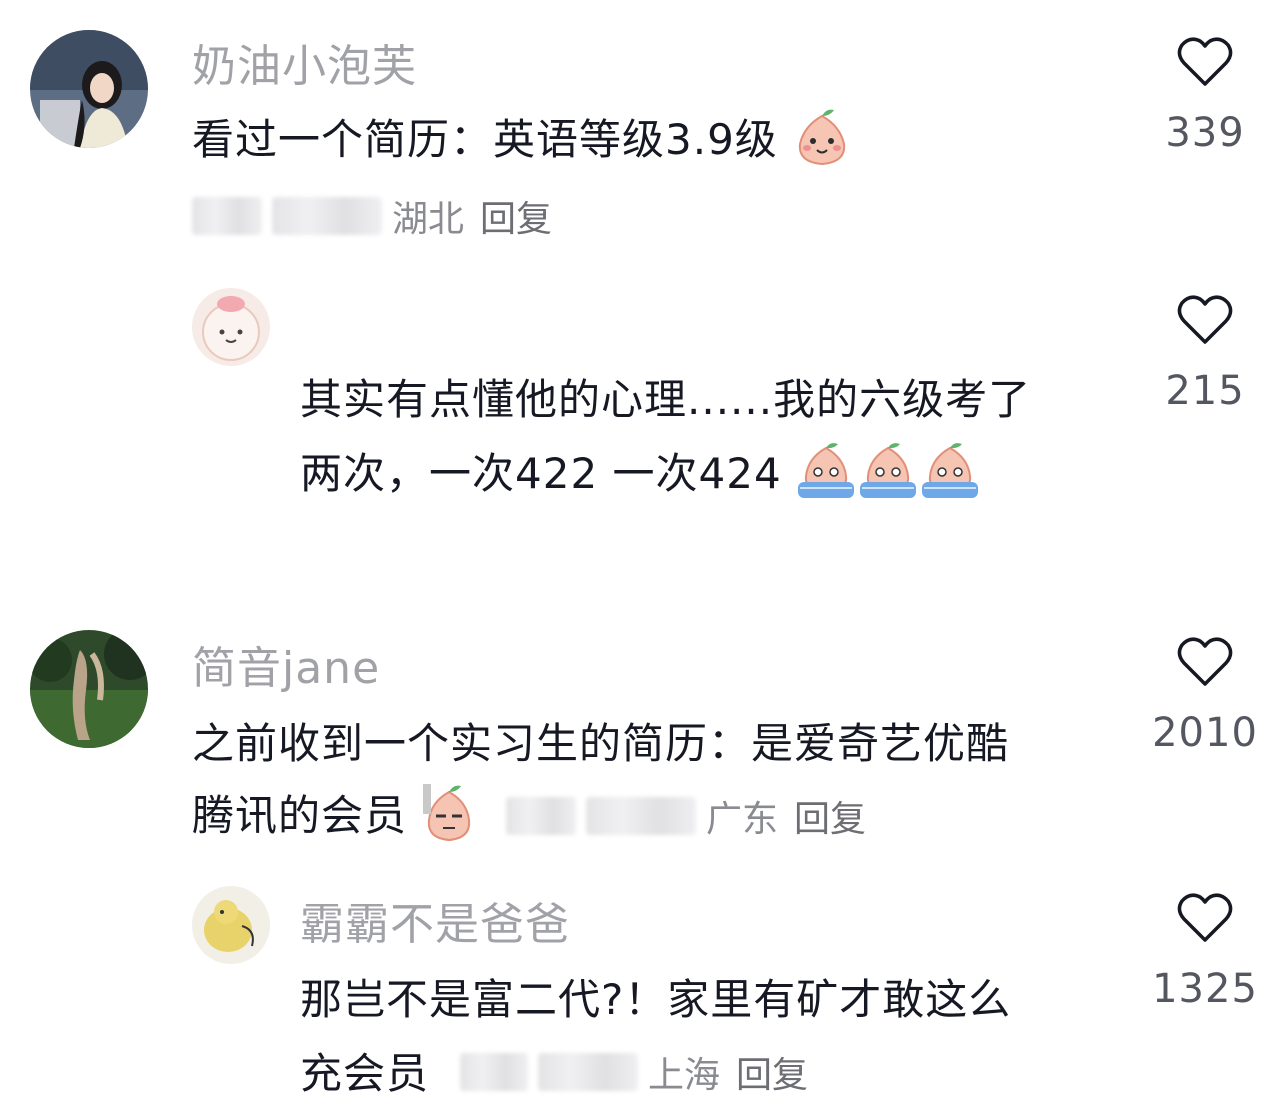  Describe the element at coordinates (1205, 952) in the screenshot. I see `like-button: 1325` at that location.